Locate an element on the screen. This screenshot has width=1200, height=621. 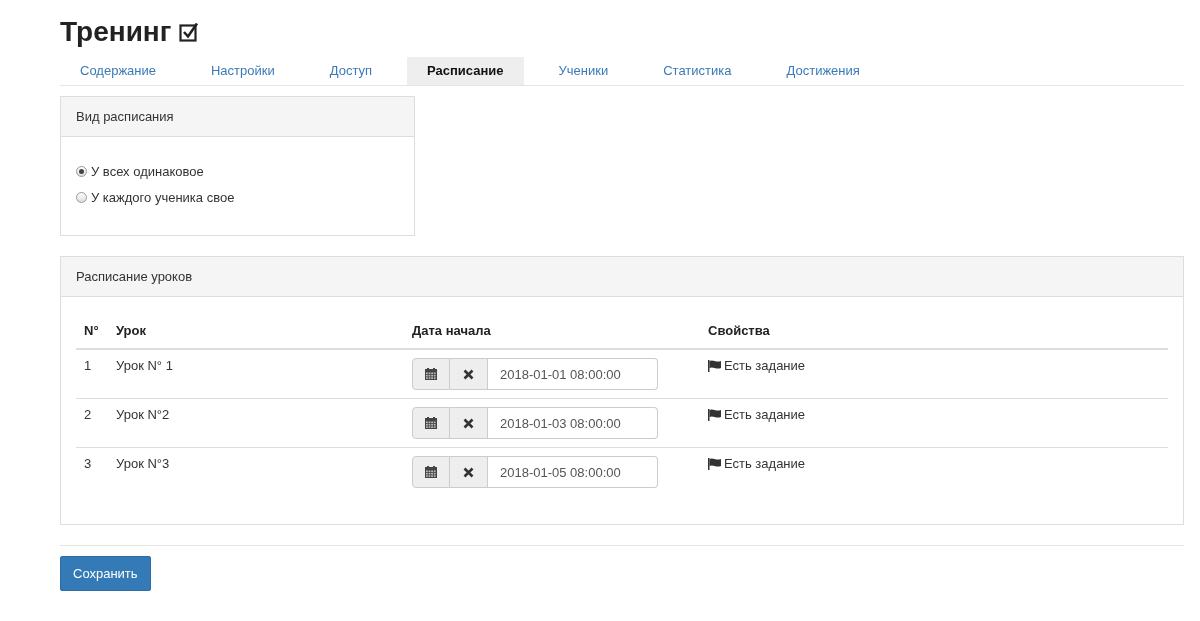
column-header: Урок is located at coordinates (256, 333).